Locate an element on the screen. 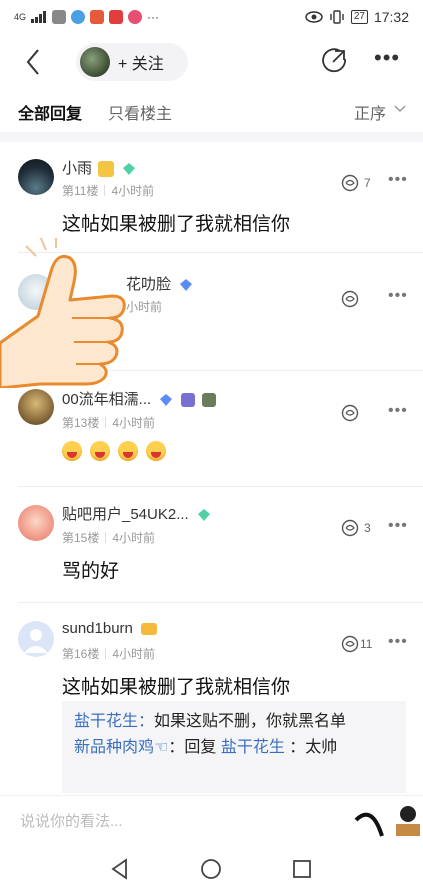  status-bar: 4G ··· 27 17:32 is located at coordinates (211, 17).